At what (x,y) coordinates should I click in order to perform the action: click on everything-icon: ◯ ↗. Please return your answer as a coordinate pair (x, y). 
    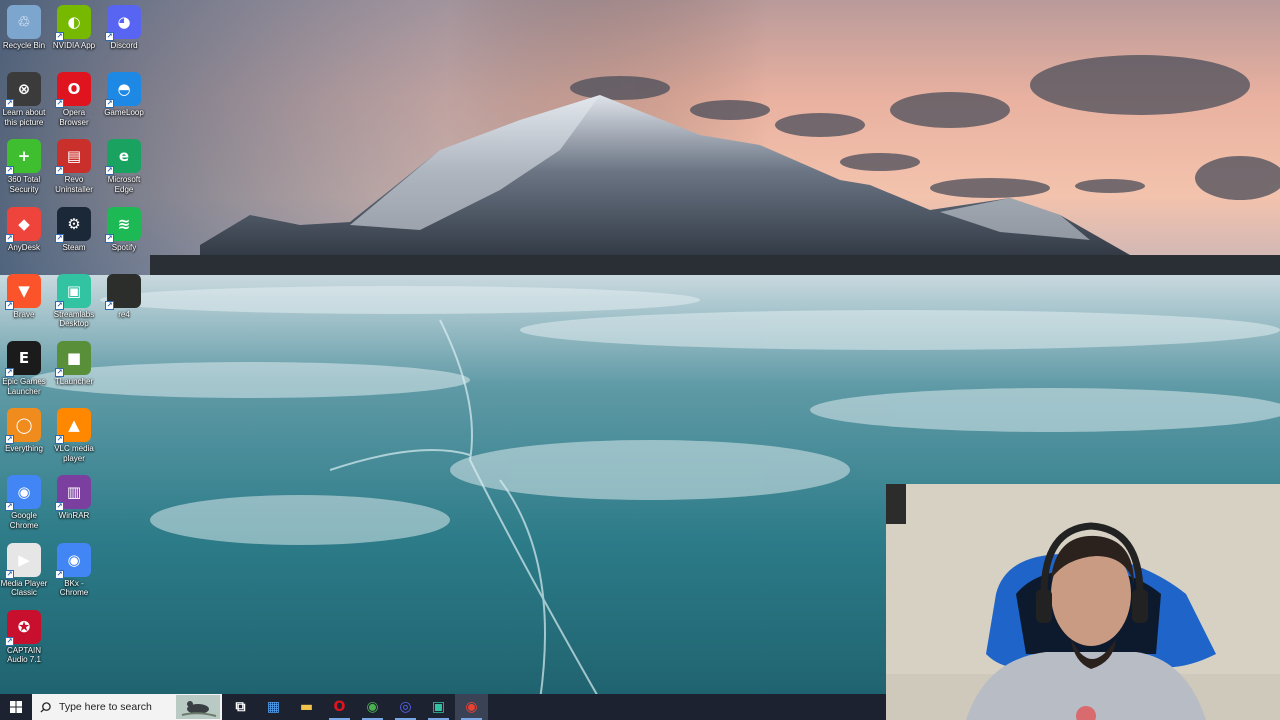
    Looking at the image, I should click on (23, 426).